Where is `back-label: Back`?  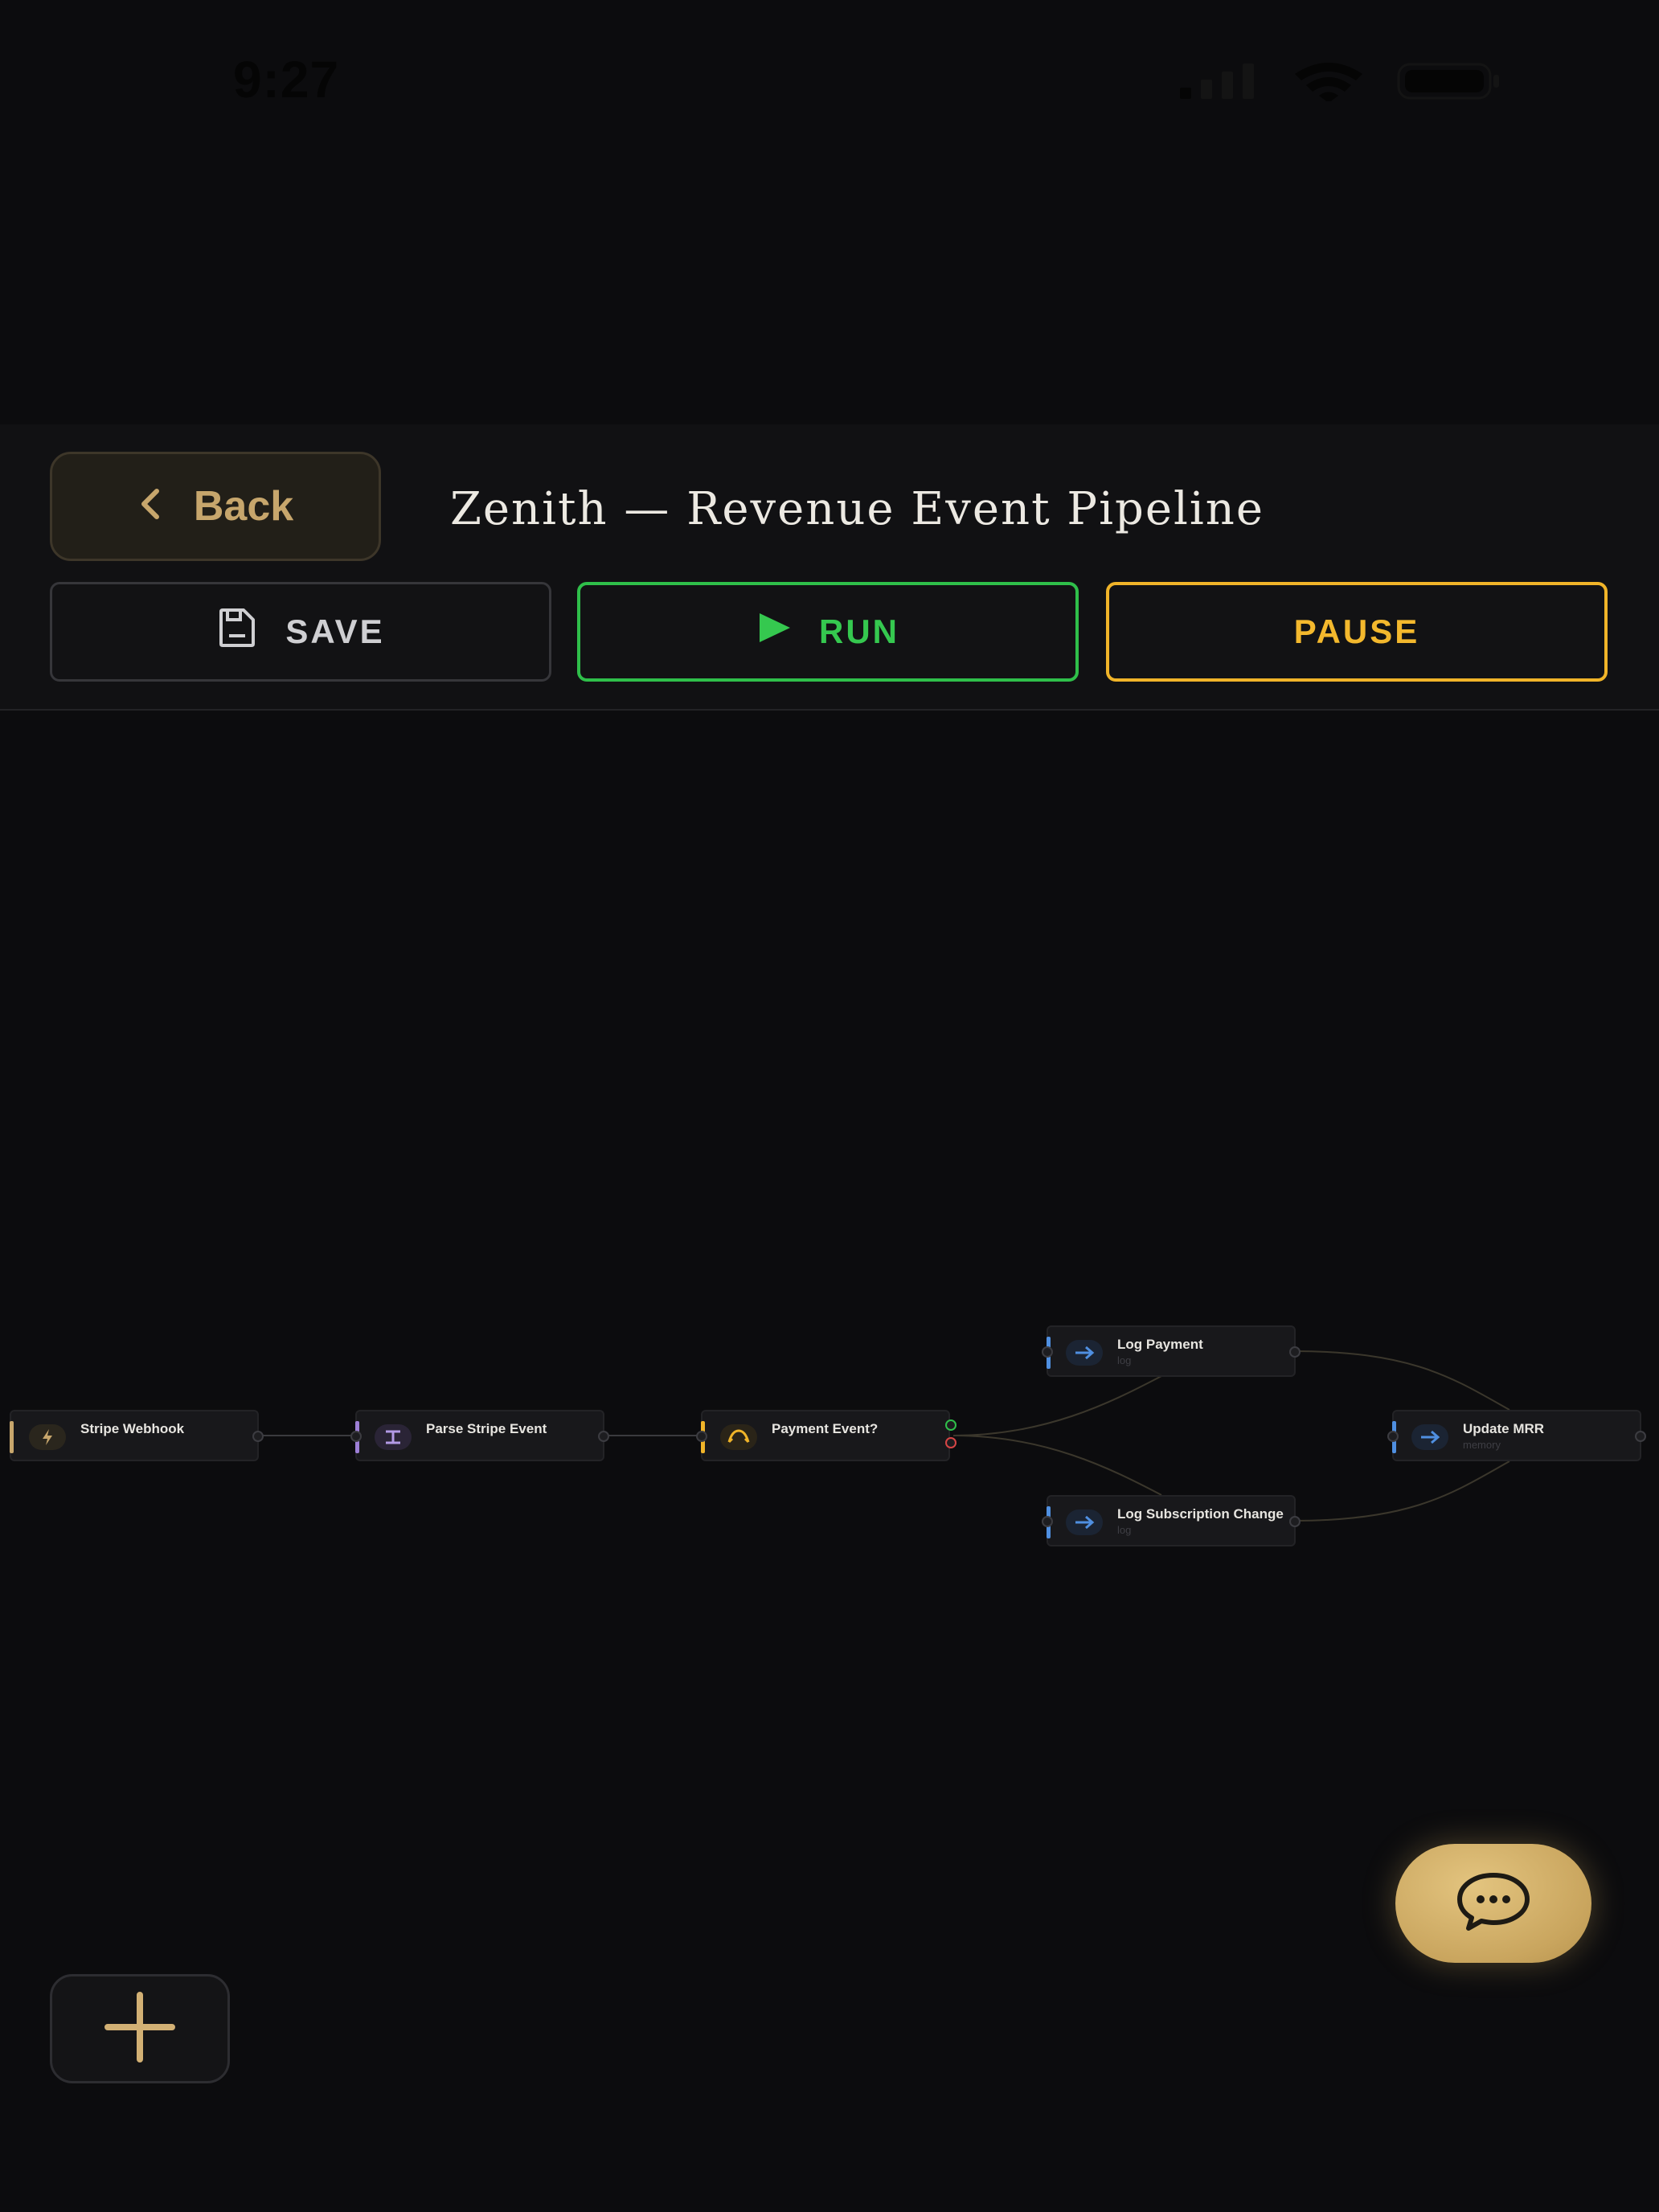
back-label: Back is located at coordinates (243, 507).